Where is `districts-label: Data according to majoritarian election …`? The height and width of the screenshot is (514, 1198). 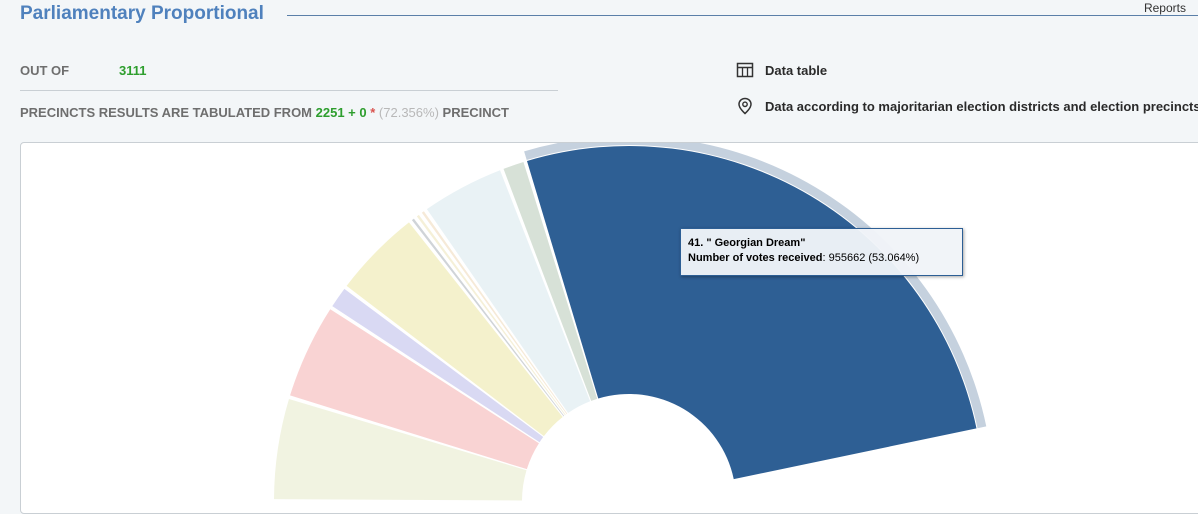 districts-label: Data according to majoritarian election … is located at coordinates (981, 106).